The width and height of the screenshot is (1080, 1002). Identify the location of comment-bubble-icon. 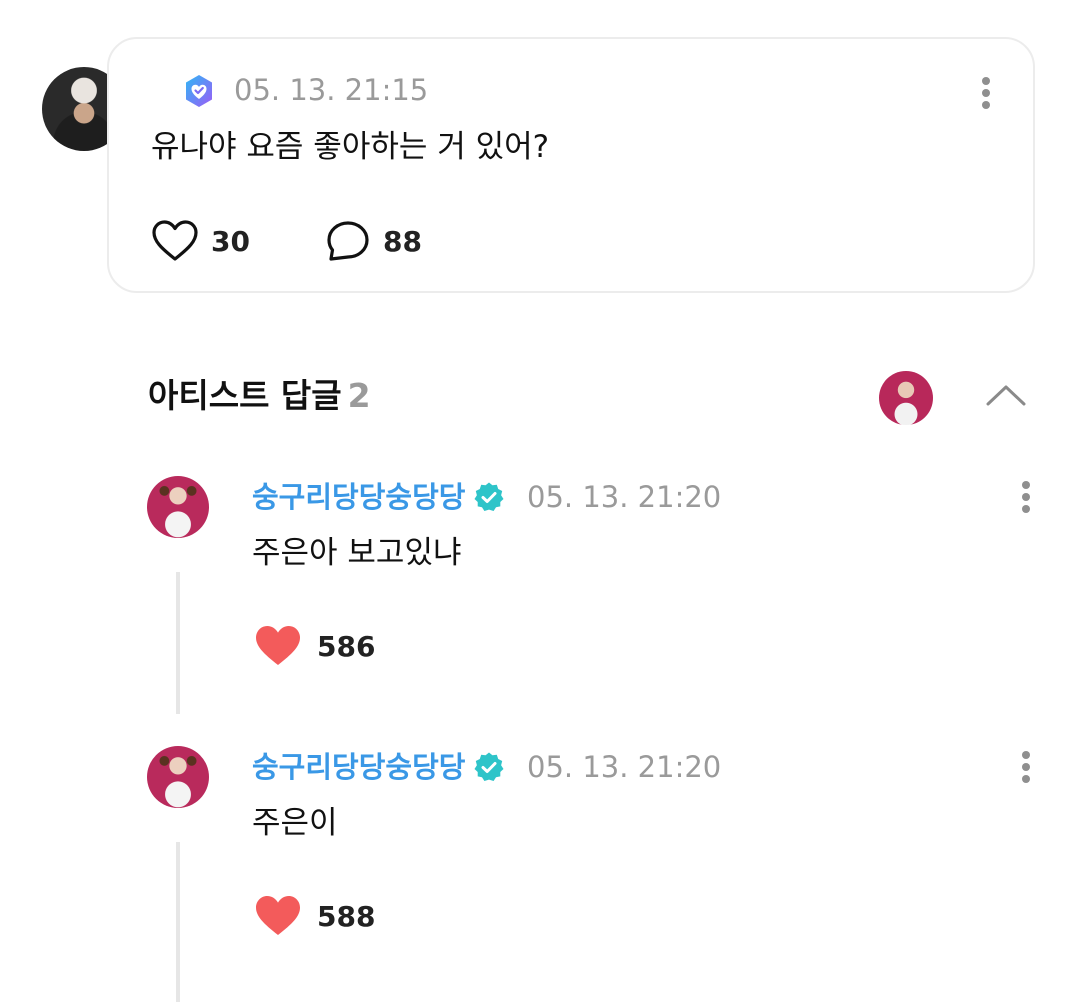
(348, 241).